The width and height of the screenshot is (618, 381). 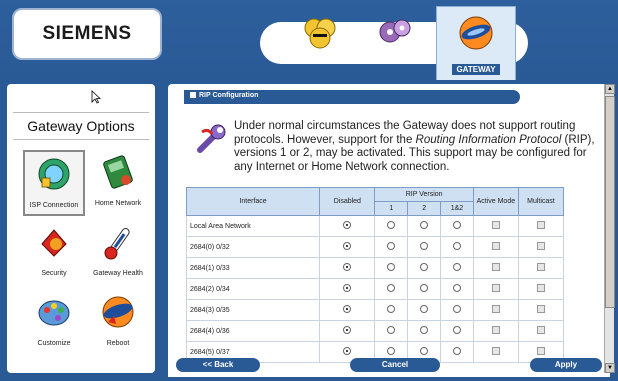 What do you see at coordinates (118, 312) in the screenshot?
I see `reboot-icon` at bounding box center [118, 312].